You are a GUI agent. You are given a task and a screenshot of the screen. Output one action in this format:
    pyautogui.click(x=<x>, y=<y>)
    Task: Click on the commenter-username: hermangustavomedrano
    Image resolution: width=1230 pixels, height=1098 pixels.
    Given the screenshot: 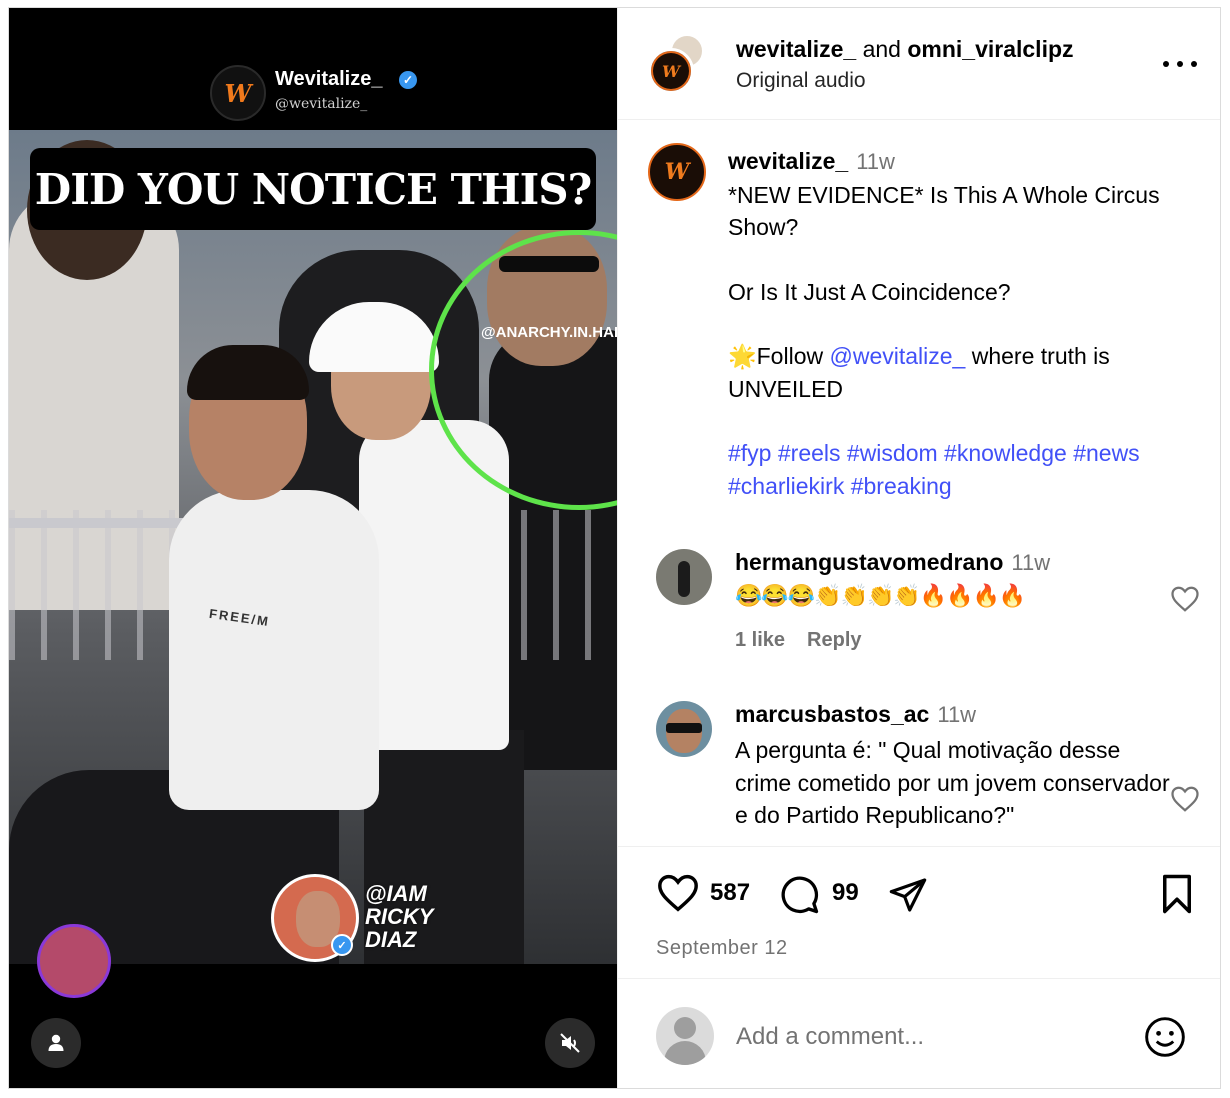 What is the action you would take?
    pyautogui.click(x=869, y=562)
    